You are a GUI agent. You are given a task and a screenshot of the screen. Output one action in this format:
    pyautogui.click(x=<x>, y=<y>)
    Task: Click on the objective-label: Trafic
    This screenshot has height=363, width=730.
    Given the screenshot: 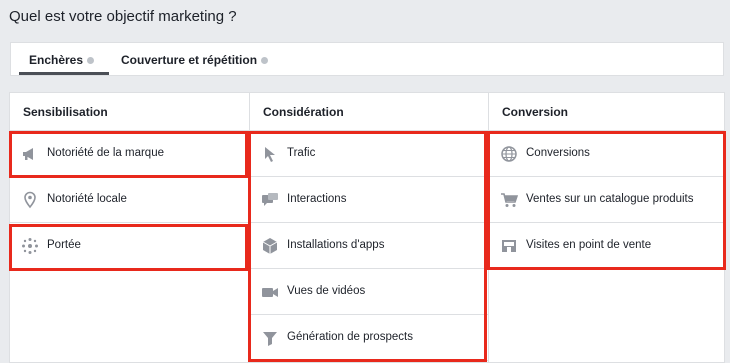 What is the action you would take?
    pyautogui.click(x=301, y=153)
    